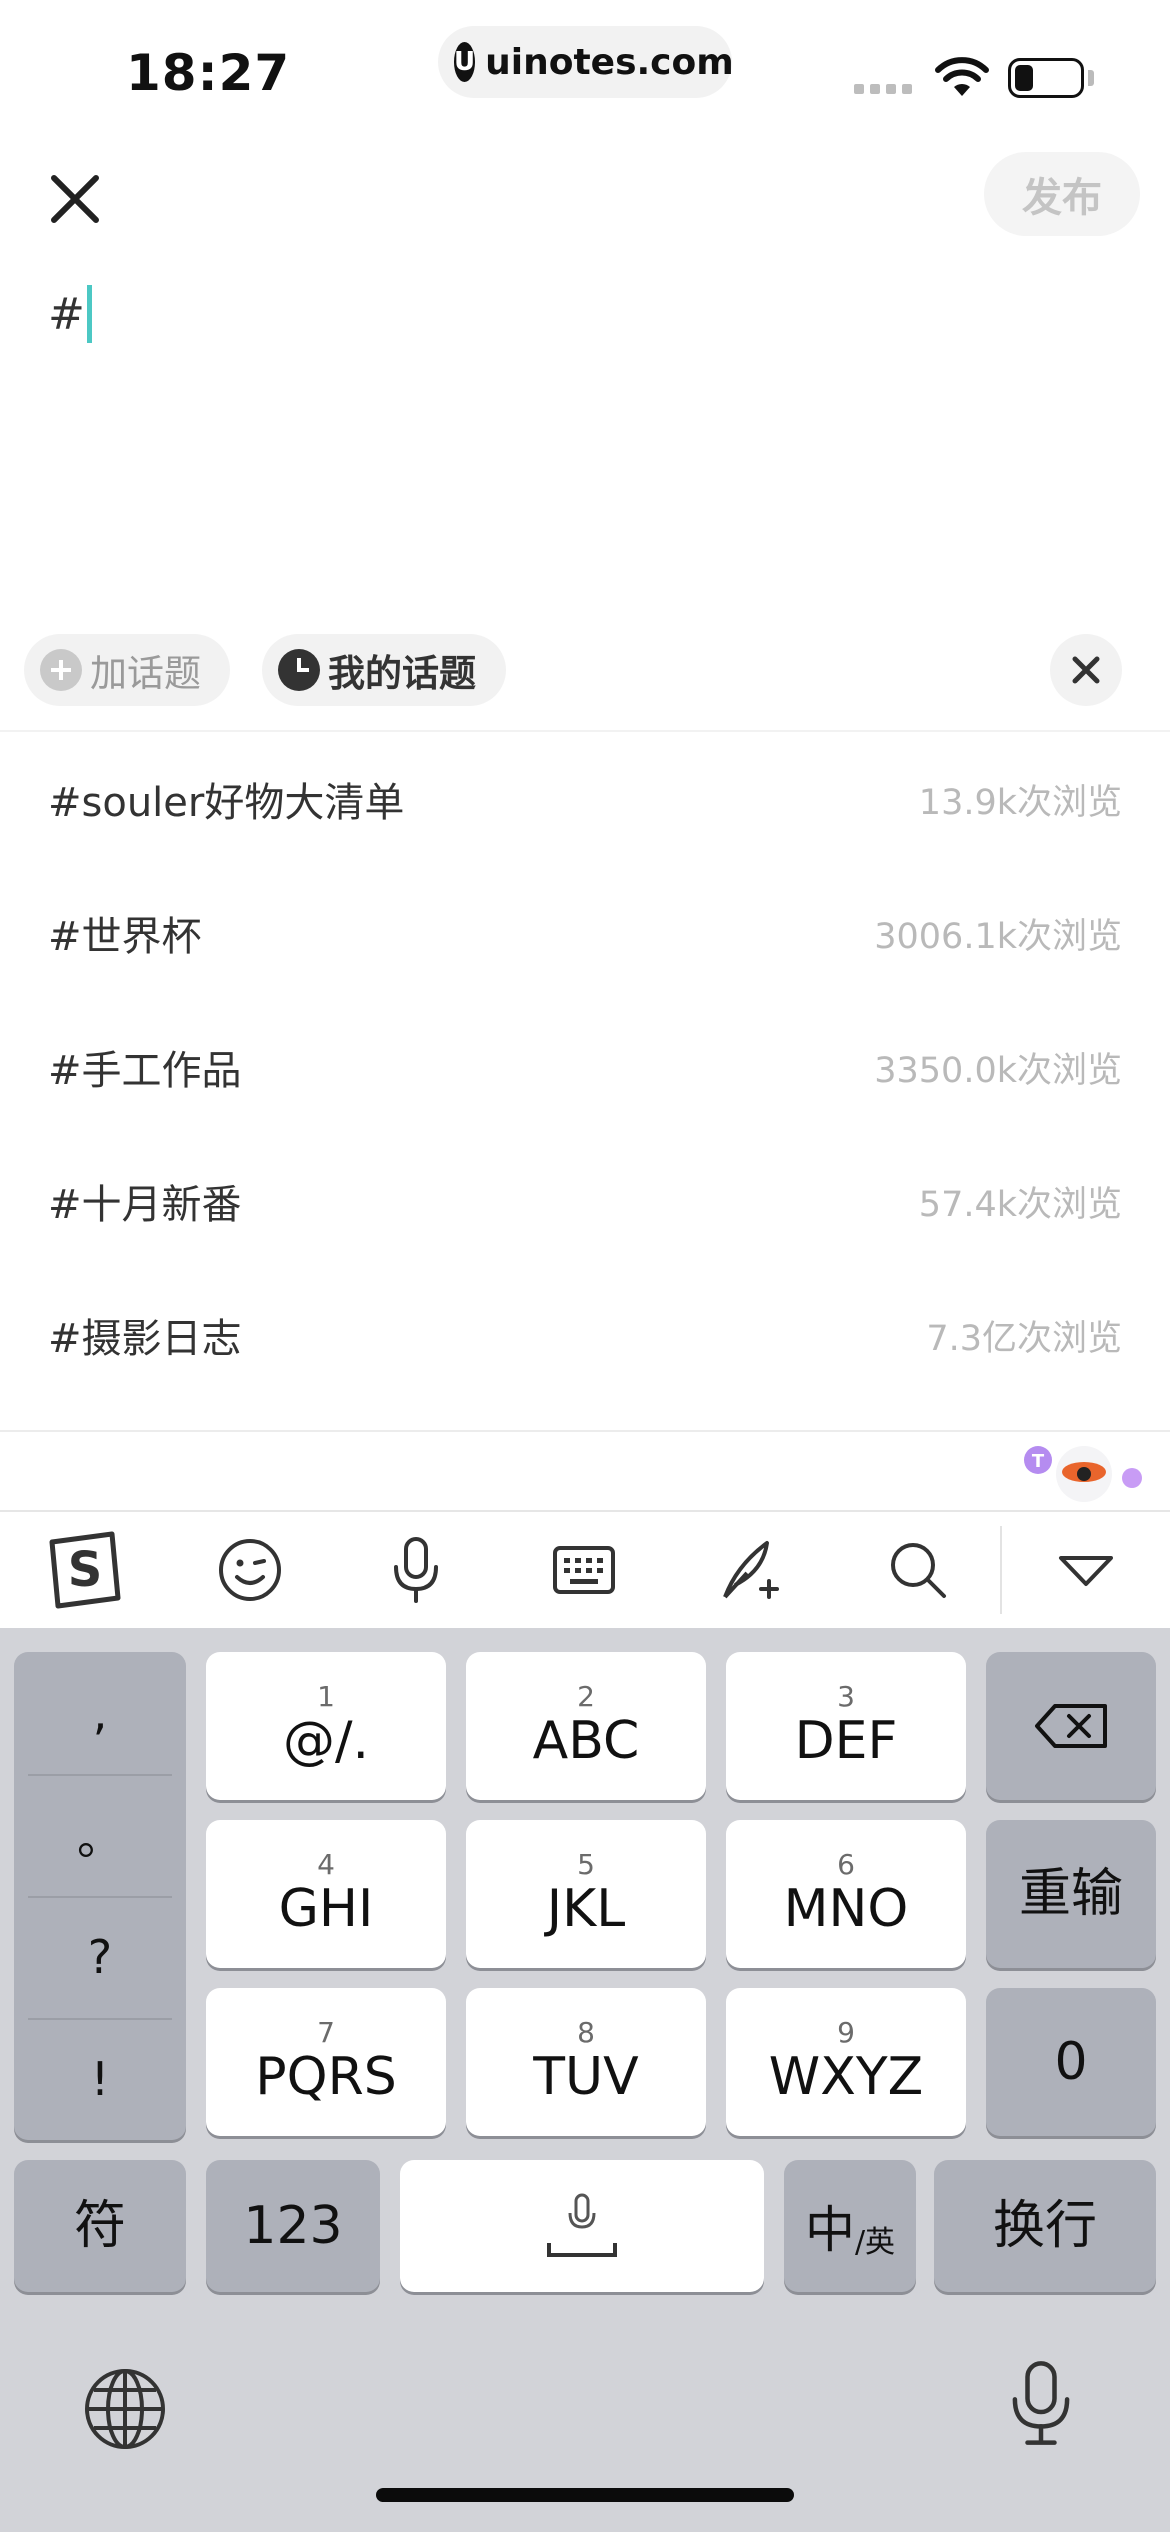  I want to click on key-8: 8 TUV, so click(586, 2062).